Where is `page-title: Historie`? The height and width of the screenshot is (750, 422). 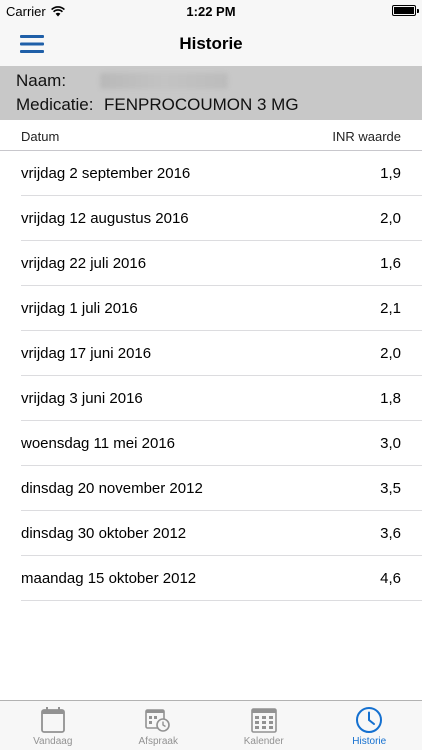
page-title: Historie is located at coordinates (211, 43).